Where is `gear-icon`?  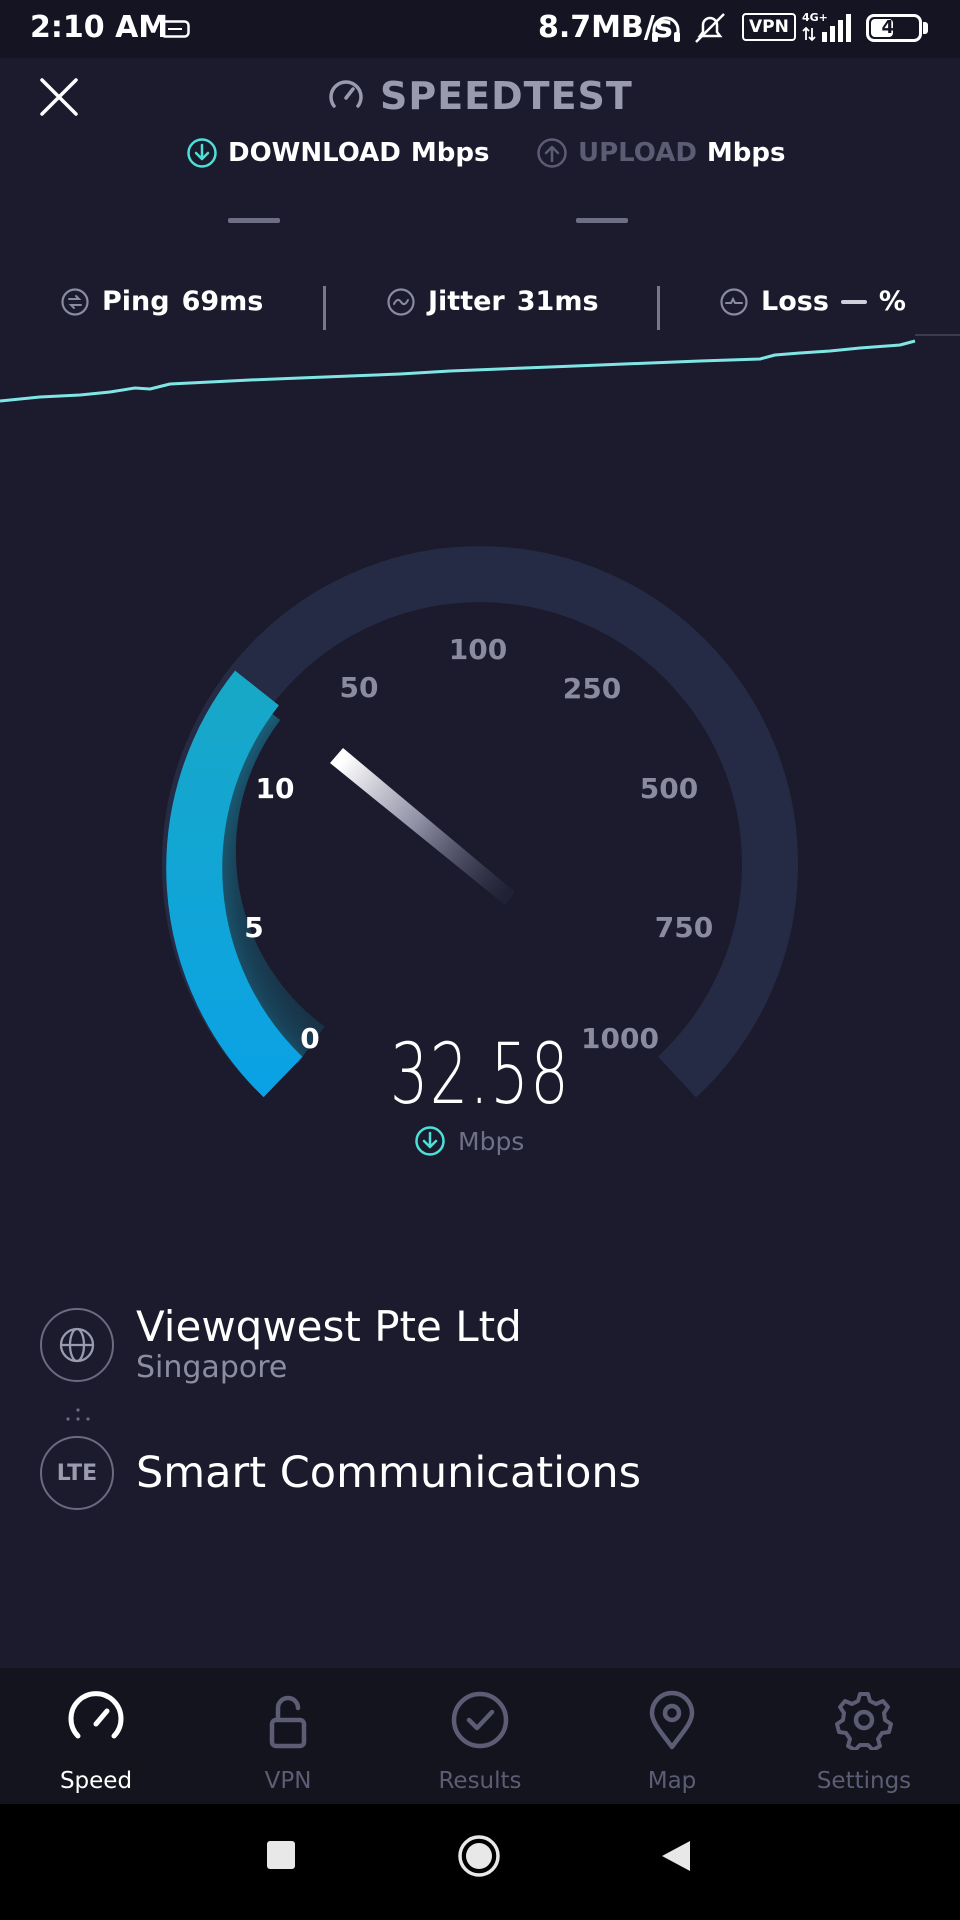
gear-icon is located at coordinates (864, 1721).